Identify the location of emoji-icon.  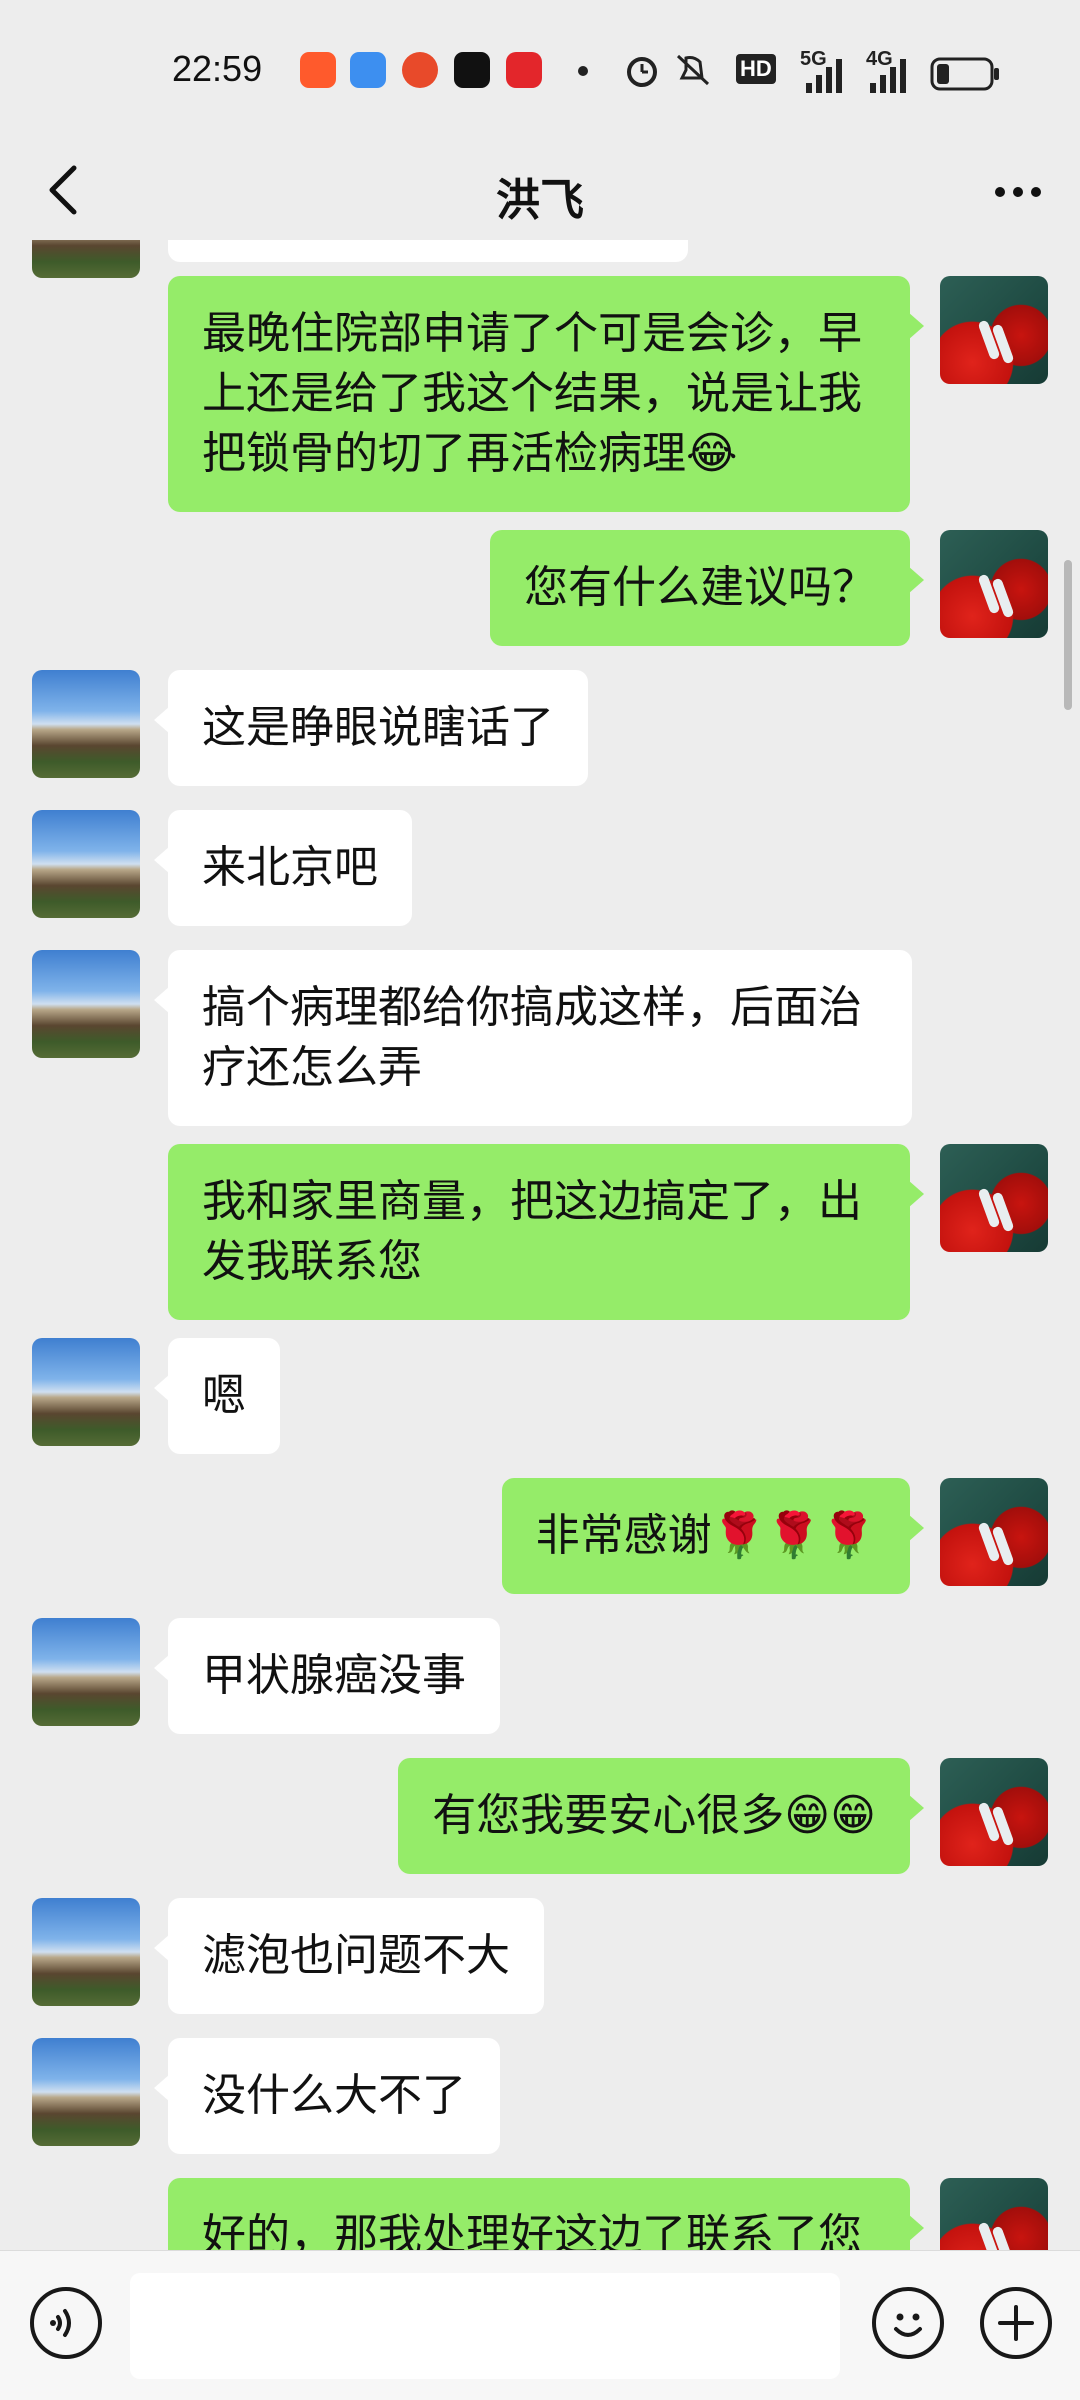
(908, 2325).